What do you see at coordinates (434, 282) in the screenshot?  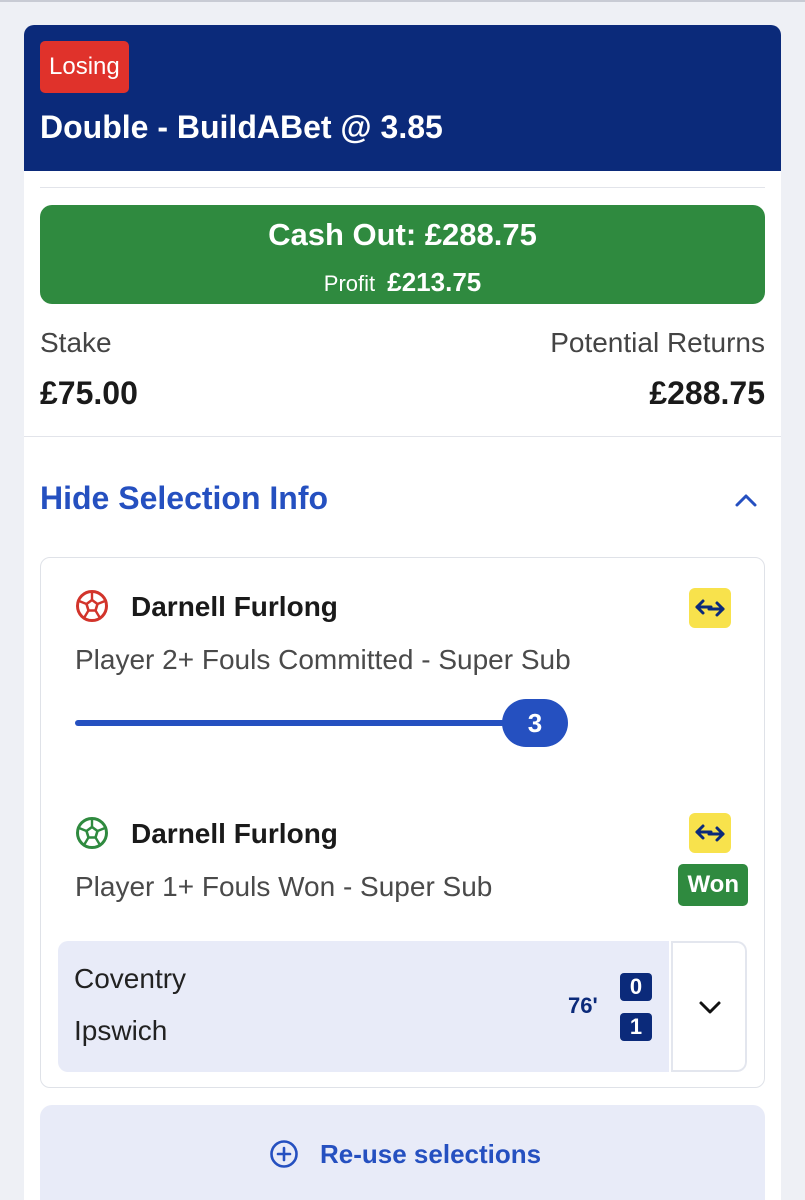 I see `profit-value: £213.75` at bounding box center [434, 282].